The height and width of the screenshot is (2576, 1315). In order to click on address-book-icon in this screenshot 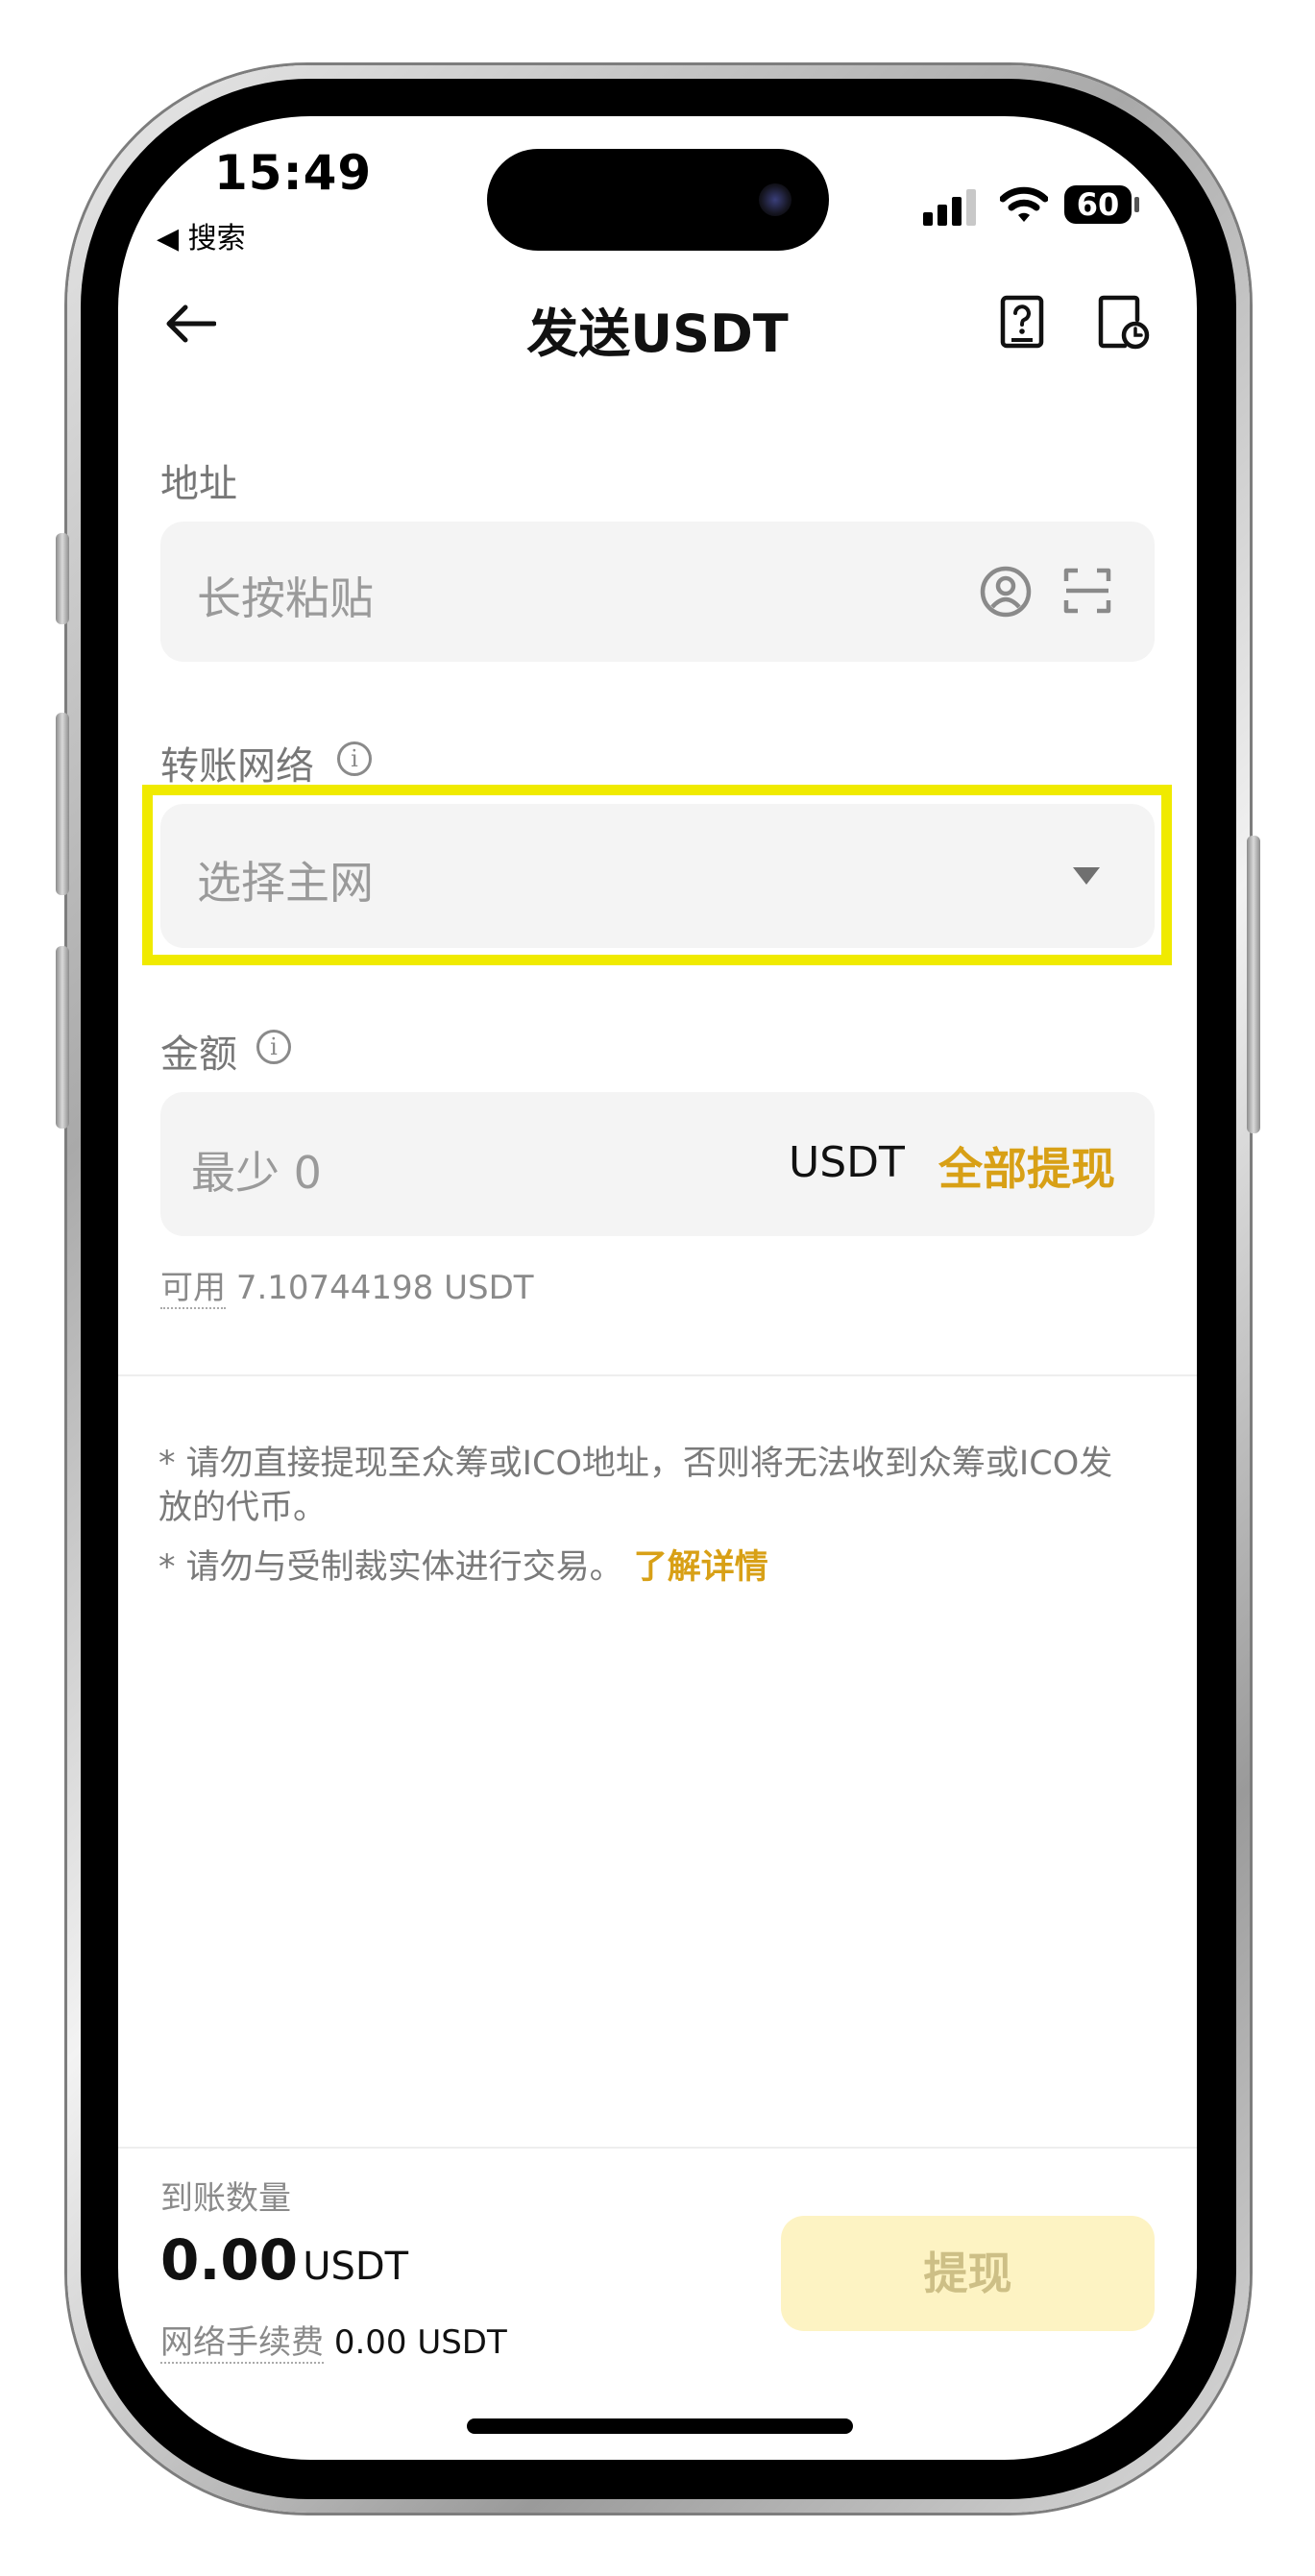, I will do `click(1006, 592)`.